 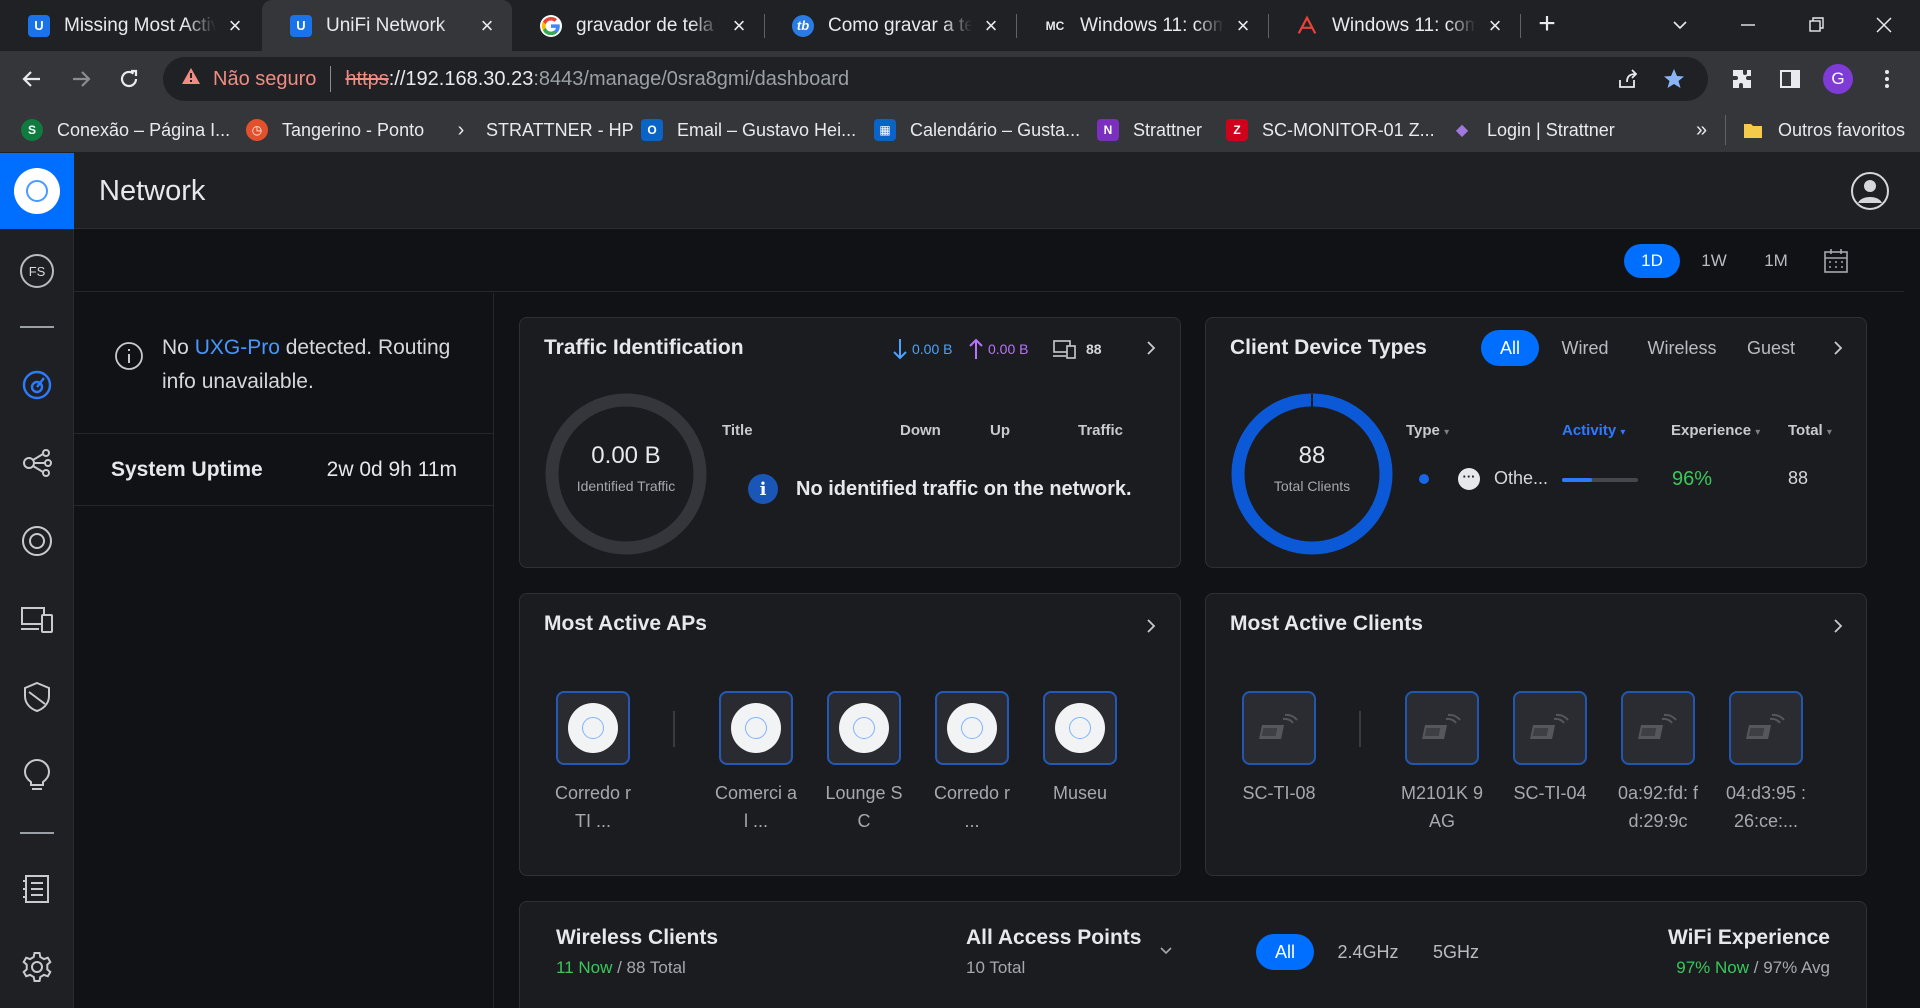 What do you see at coordinates (37, 775) in the screenshot?
I see `sidebar-item-insights` at bounding box center [37, 775].